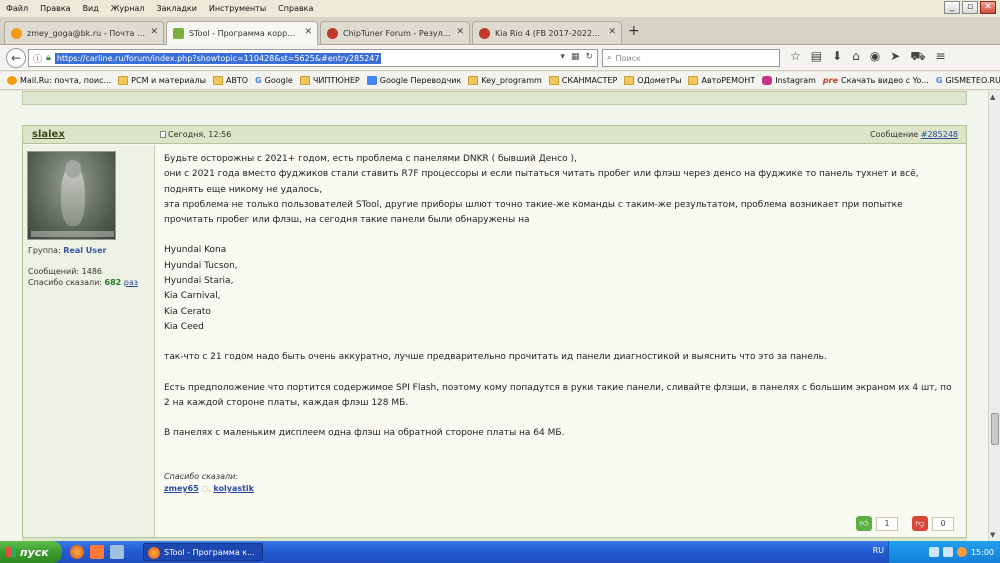 The width and height of the screenshot is (1000, 563). I want to click on thanked-user: kolyastik, so click(233, 488).